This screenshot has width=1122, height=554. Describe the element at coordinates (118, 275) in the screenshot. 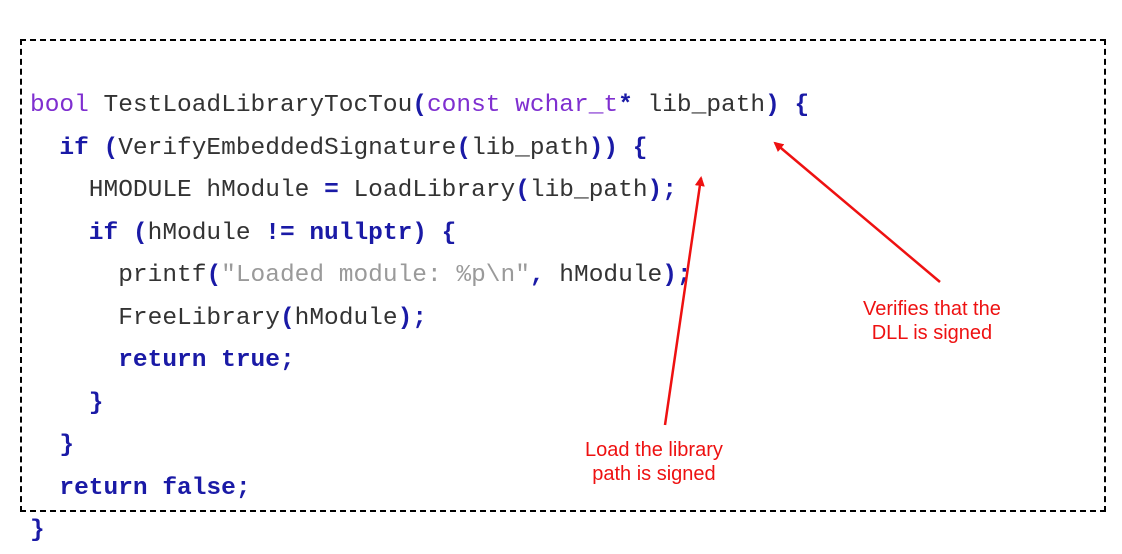

I see `code-token: printf` at that location.